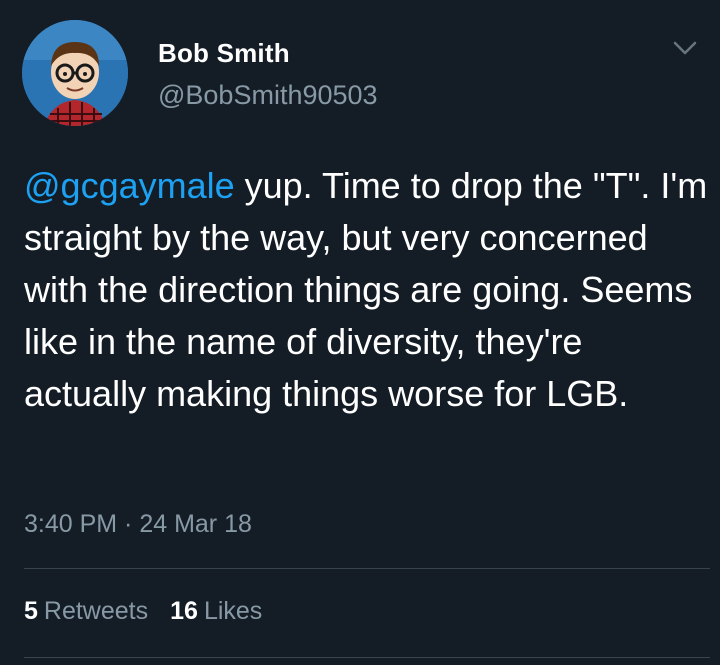 Image resolution: width=720 pixels, height=665 pixels. Describe the element at coordinates (195, 524) in the screenshot. I see `tweet-date: 24 Mar 18` at that location.